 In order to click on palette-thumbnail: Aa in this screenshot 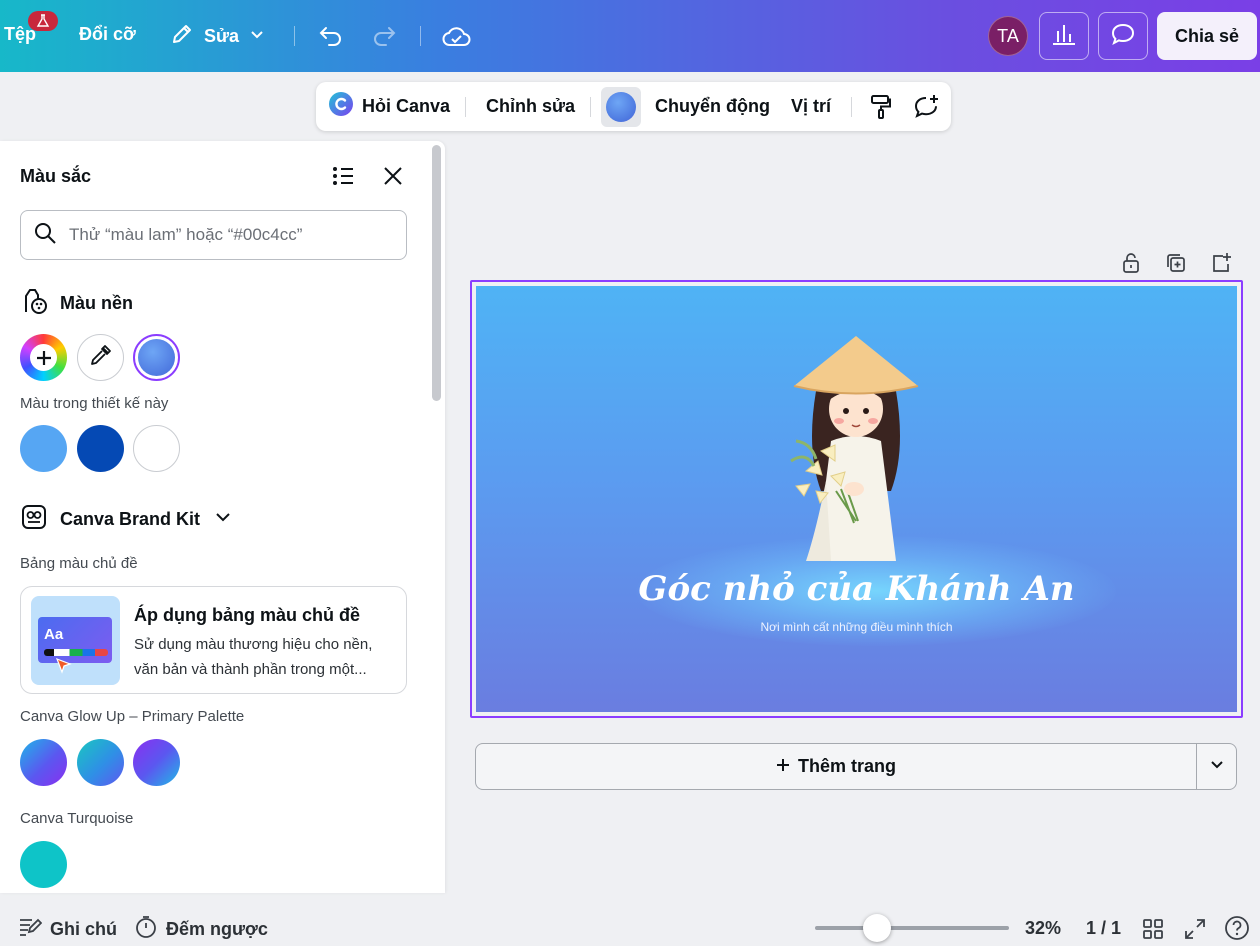, I will do `click(75, 640)`.